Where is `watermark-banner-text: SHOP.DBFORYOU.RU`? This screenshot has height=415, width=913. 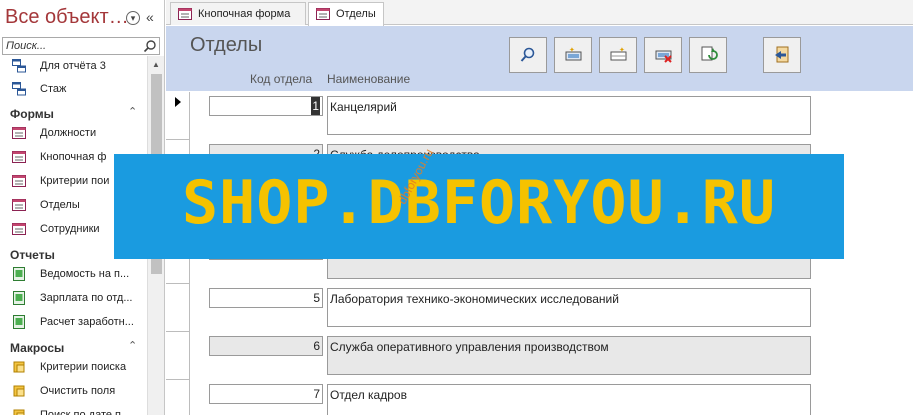 watermark-banner-text: SHOP.DBFORYOU.RU is located at coordinates (479, 203).